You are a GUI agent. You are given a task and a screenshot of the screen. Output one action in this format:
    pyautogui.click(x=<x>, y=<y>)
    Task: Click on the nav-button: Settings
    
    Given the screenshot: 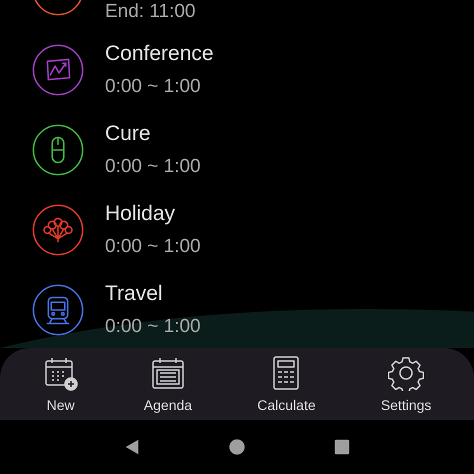 What is the action you would take?
    pyautogui.click(x=406, y=384)
    